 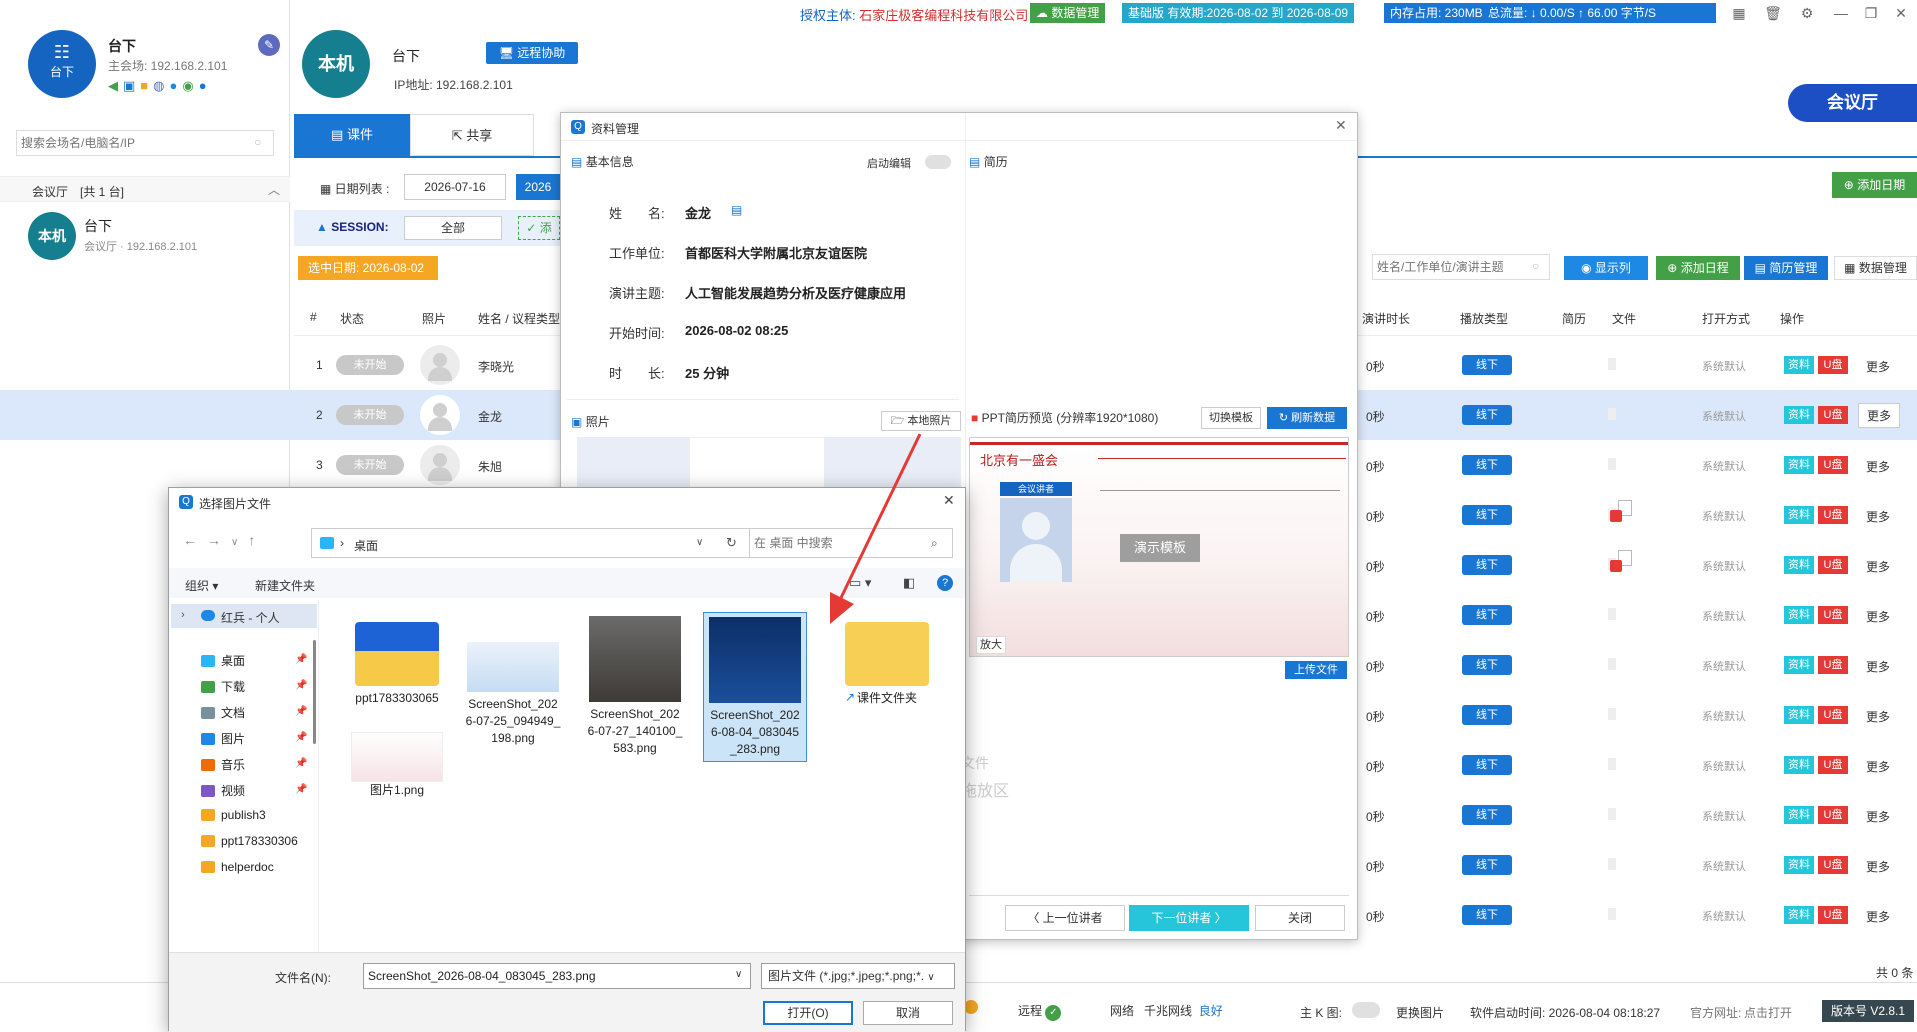 What do you see at coordinates (513, 687) in the screenshot?
I see `file-tile: ScreenShot_2026-07-25_094949_198.png` at bounding box center [513, 687].